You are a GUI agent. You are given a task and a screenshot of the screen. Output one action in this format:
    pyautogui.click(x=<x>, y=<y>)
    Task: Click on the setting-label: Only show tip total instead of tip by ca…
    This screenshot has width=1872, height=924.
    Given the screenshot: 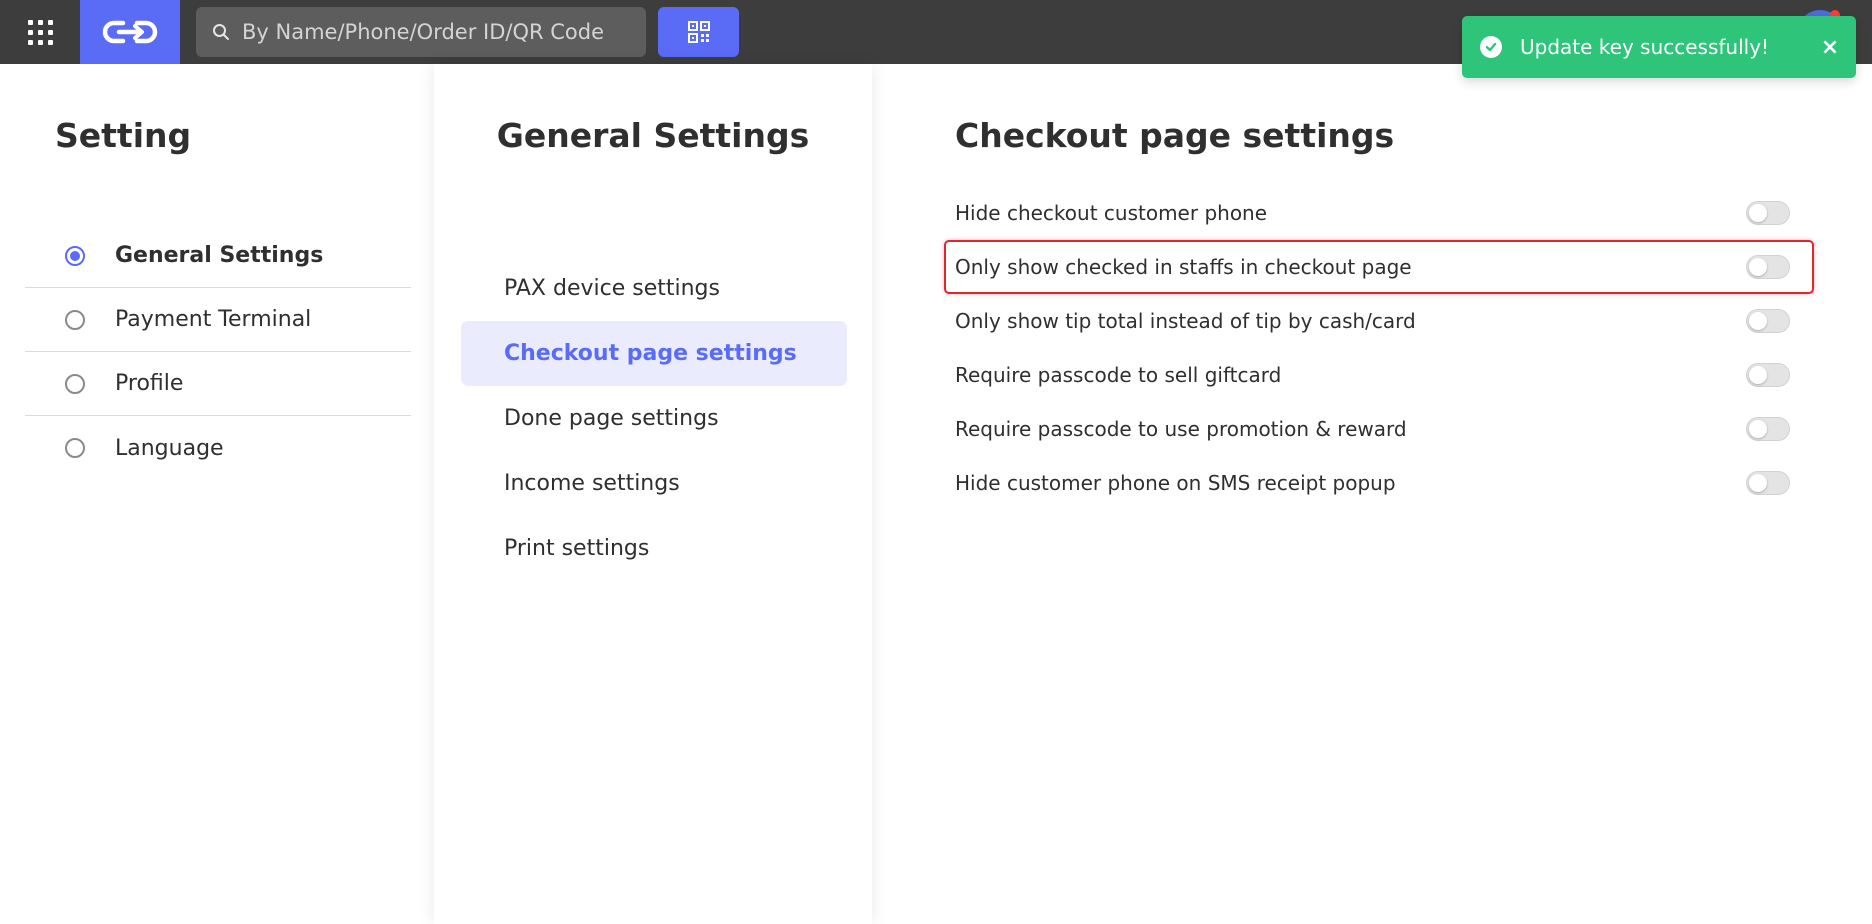 What is the action you would take?
    pyautogui.click(x=1185, y=321)
    